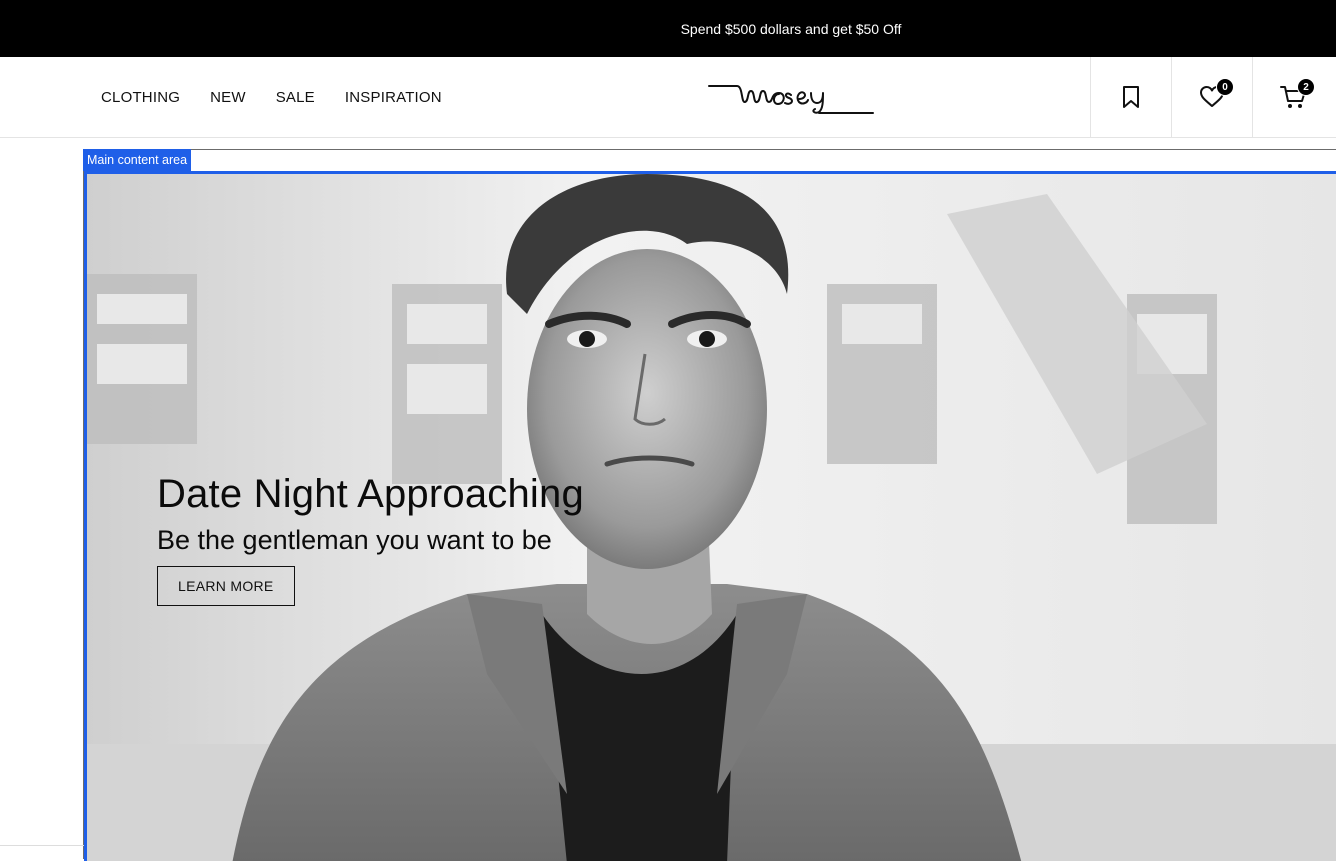 This screenshot has width=1336, height=861. Describe the element at coordinates (393, 97) in the screenshot. I see `nav-item-inspiration: INSPIRATION` at that location.